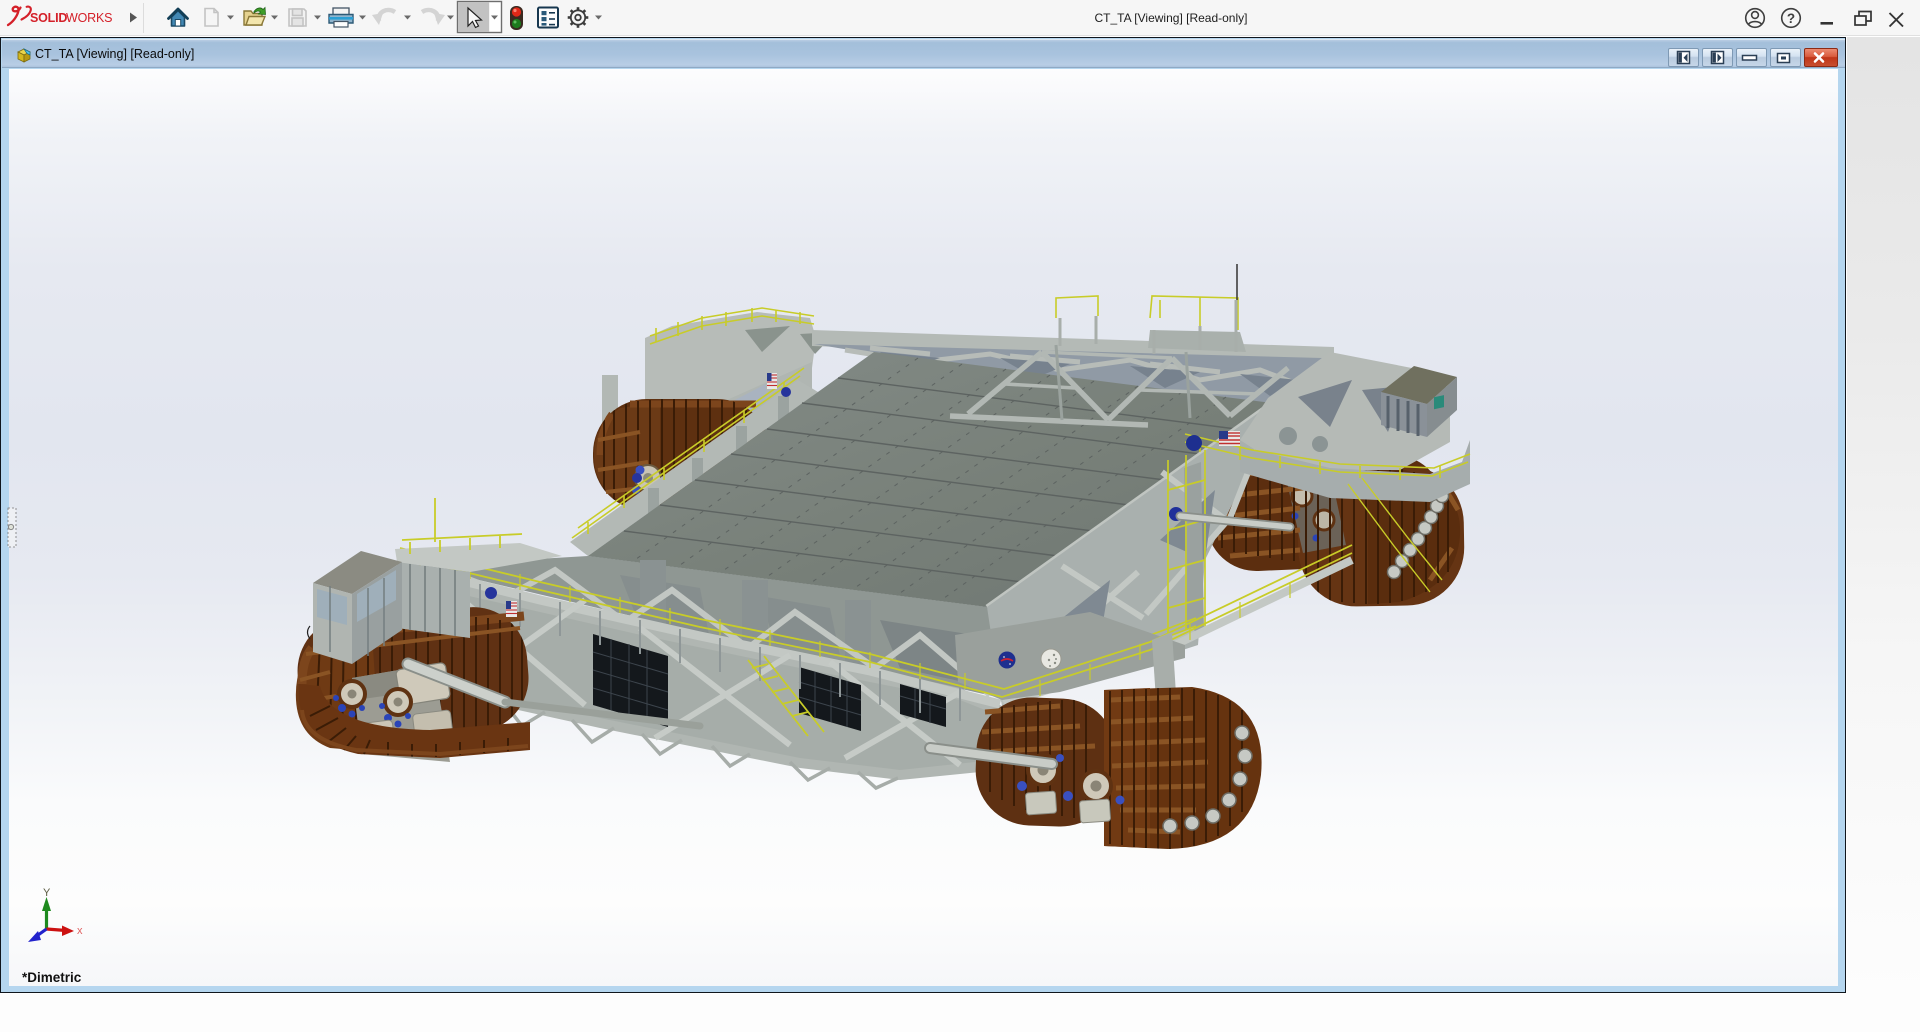  Describe the element at coordinates (89, 18) in the screenshot. I see `svg-text: WORKS` at that location.